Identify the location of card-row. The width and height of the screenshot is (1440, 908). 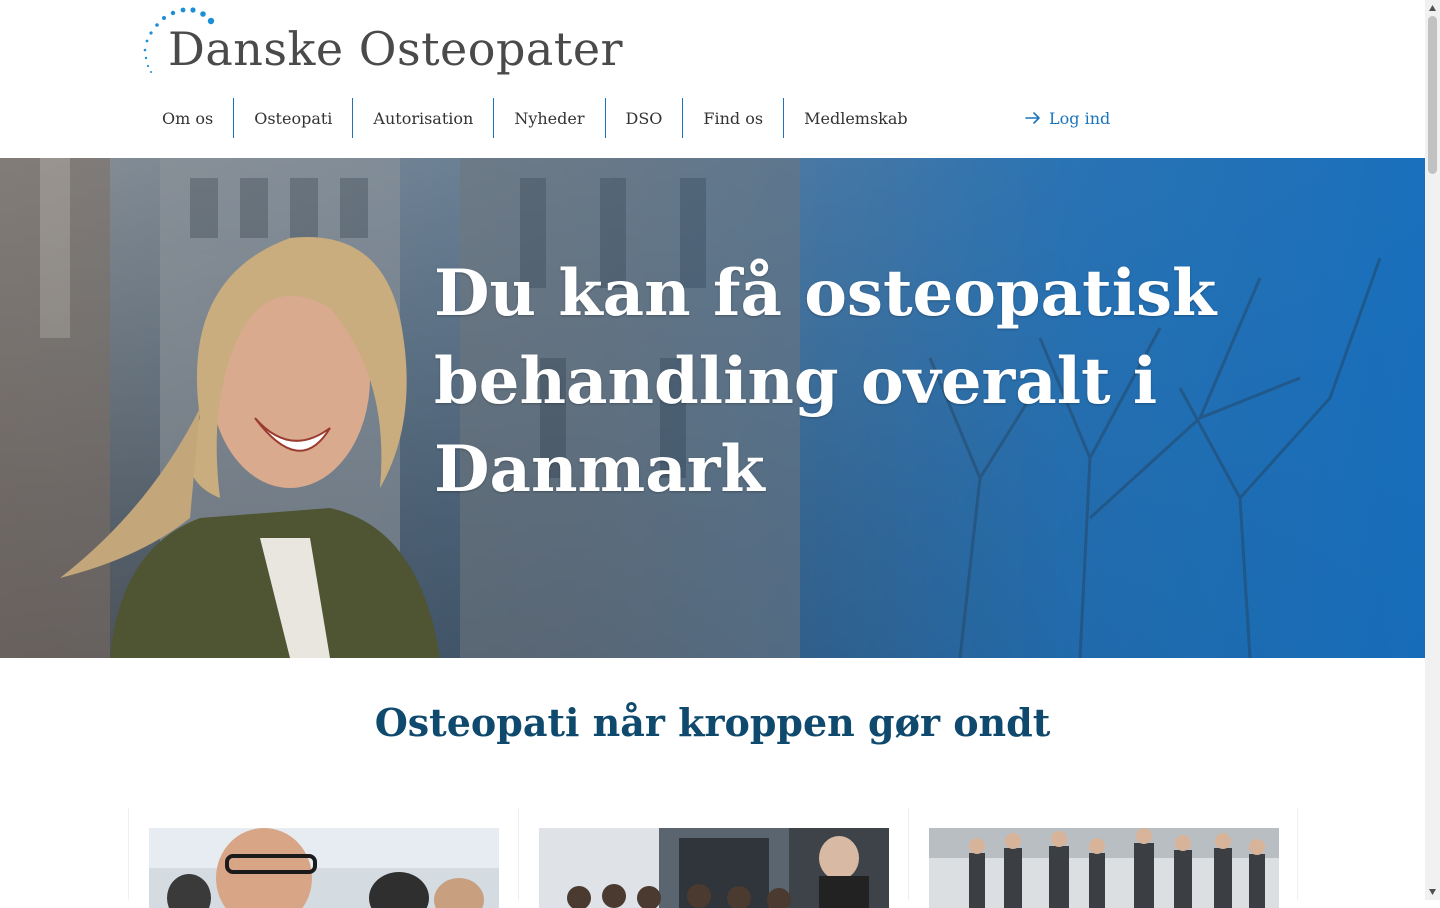
(714, 858).